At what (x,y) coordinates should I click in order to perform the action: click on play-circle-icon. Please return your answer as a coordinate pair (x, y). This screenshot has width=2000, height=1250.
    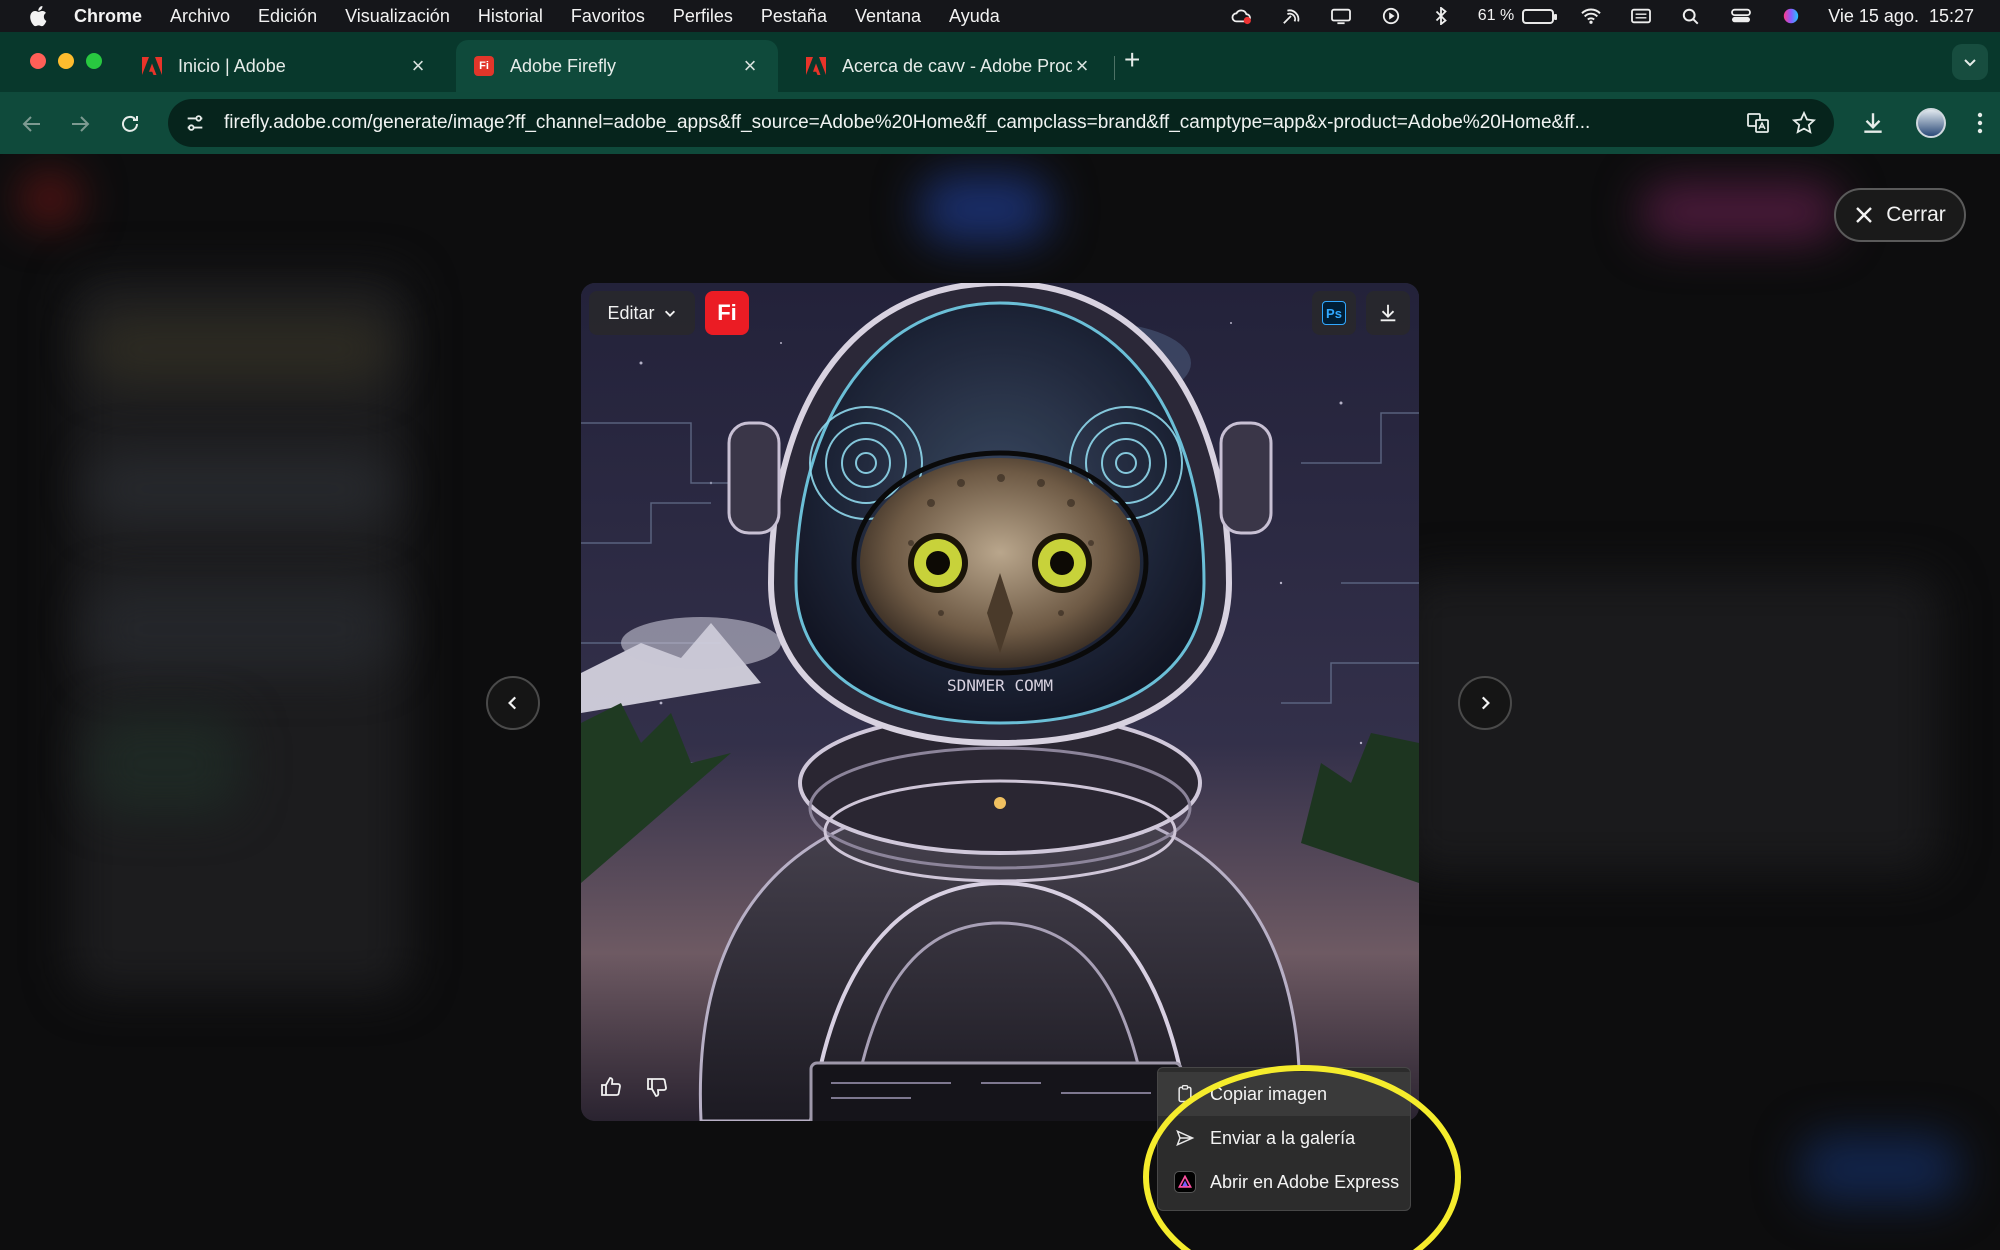
    Looking at the image, I should click on (1391, 16).